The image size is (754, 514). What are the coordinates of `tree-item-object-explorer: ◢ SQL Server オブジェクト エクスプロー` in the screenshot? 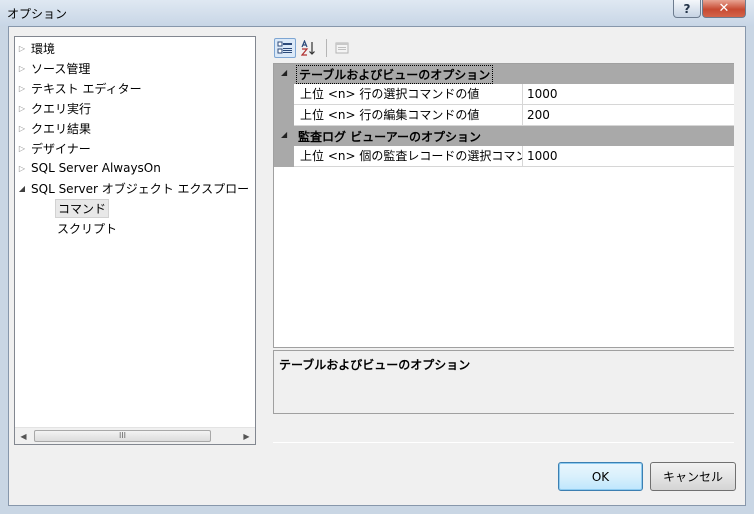 It's located at (133, 188).